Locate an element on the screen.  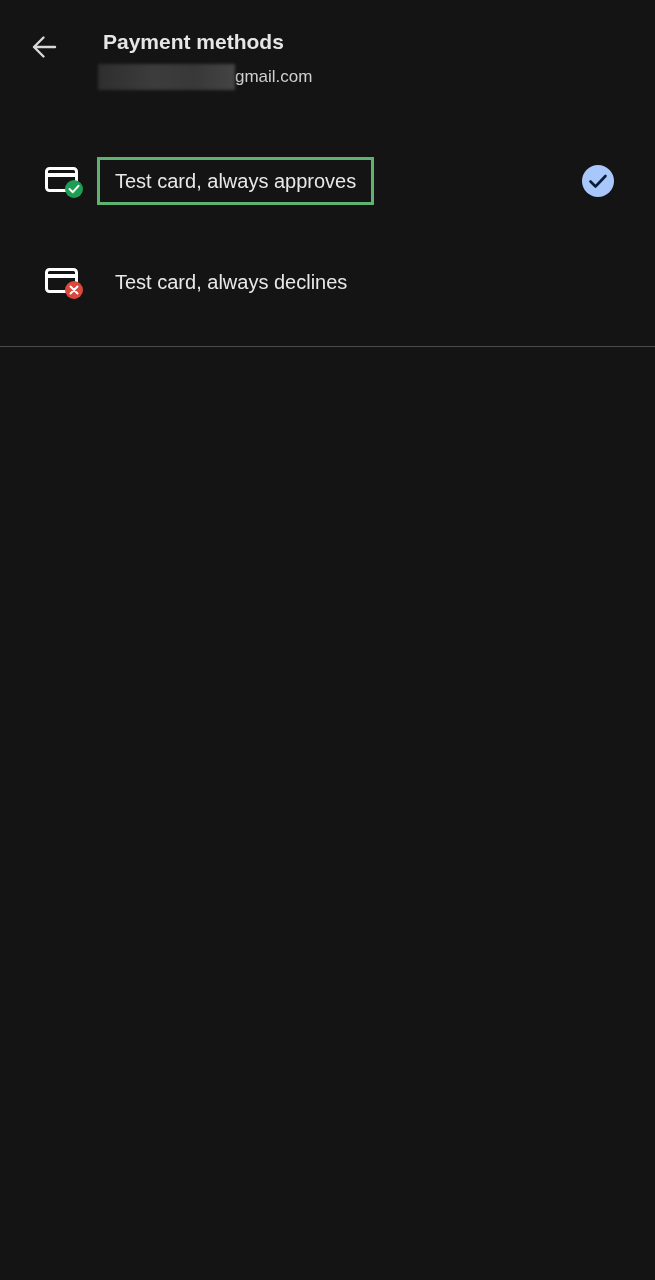
page-title: Payment methods is located at coordinates (194, 42).